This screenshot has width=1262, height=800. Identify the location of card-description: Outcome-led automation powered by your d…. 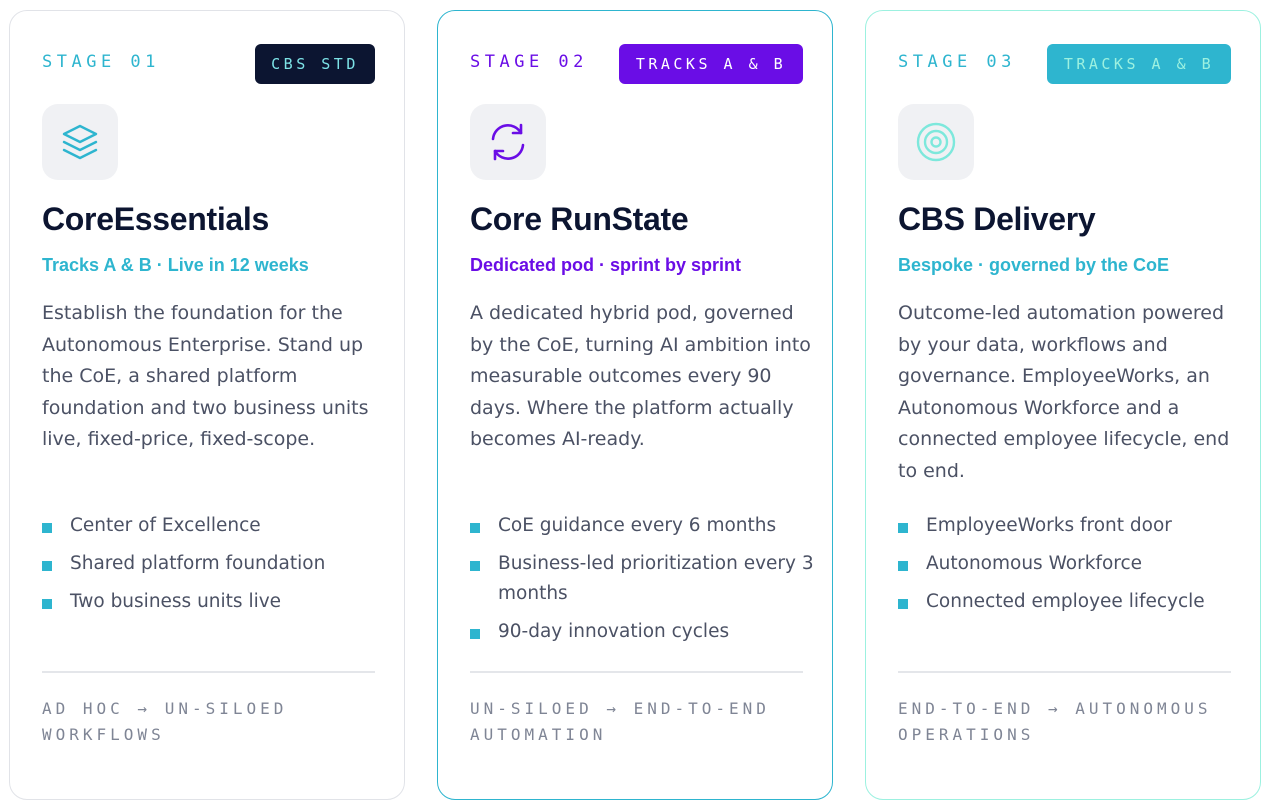
(1064, 392).